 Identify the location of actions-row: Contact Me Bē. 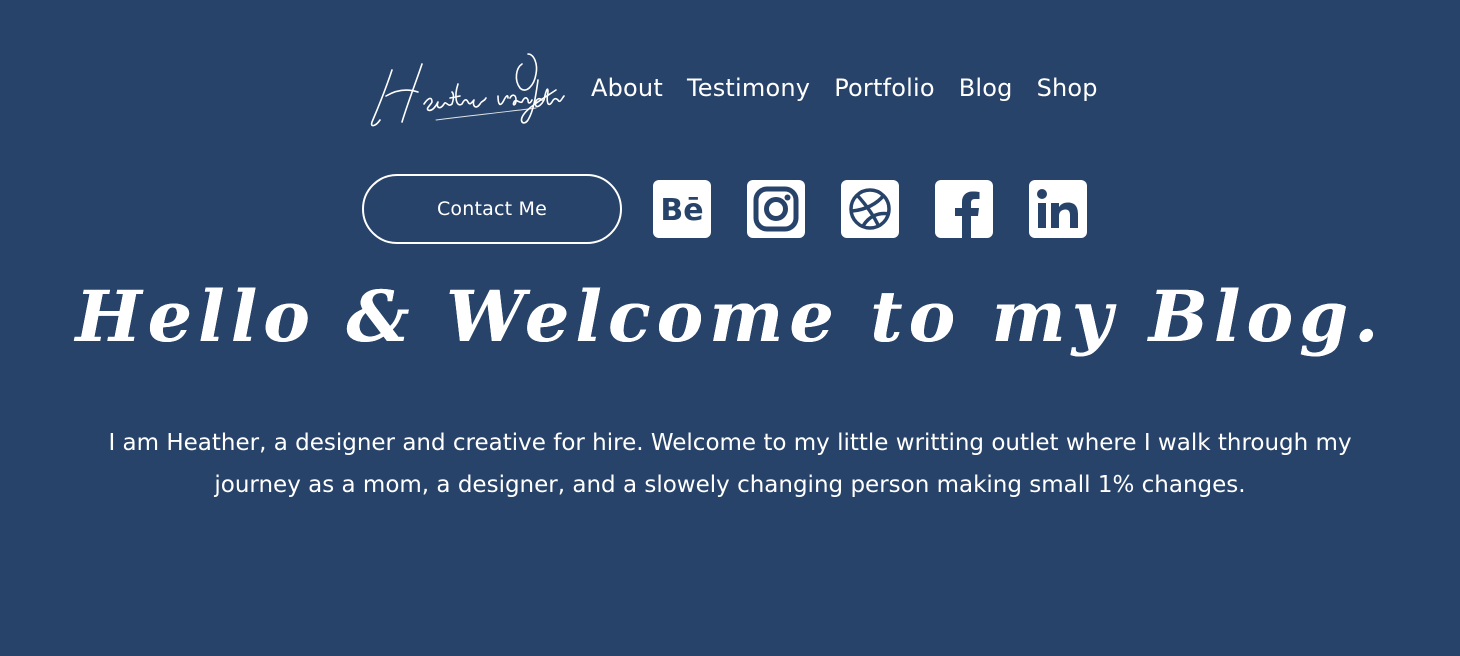
(727, 211).